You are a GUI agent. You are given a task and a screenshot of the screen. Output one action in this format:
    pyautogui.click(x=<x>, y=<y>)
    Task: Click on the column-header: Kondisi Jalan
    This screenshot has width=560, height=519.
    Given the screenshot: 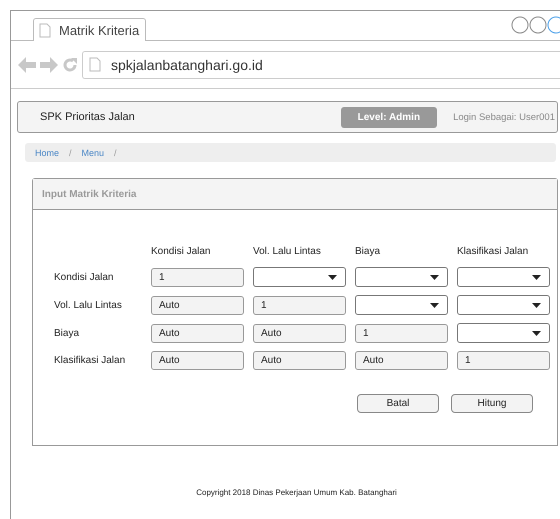 What is the action you would take?
    pyautogui.click(x=181, y=251)
    